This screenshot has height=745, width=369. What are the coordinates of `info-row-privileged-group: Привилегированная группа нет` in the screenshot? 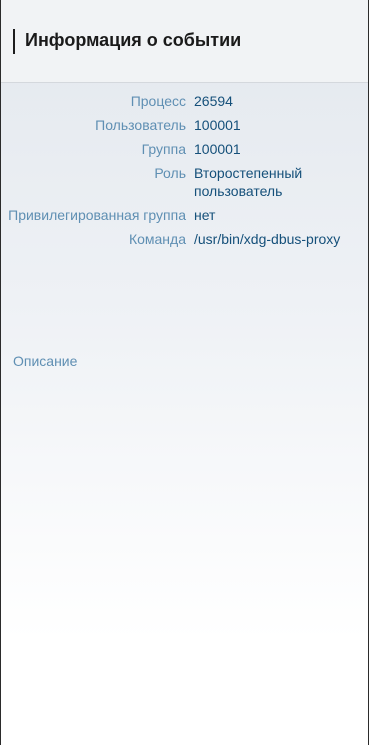 It's located at (184, 215).